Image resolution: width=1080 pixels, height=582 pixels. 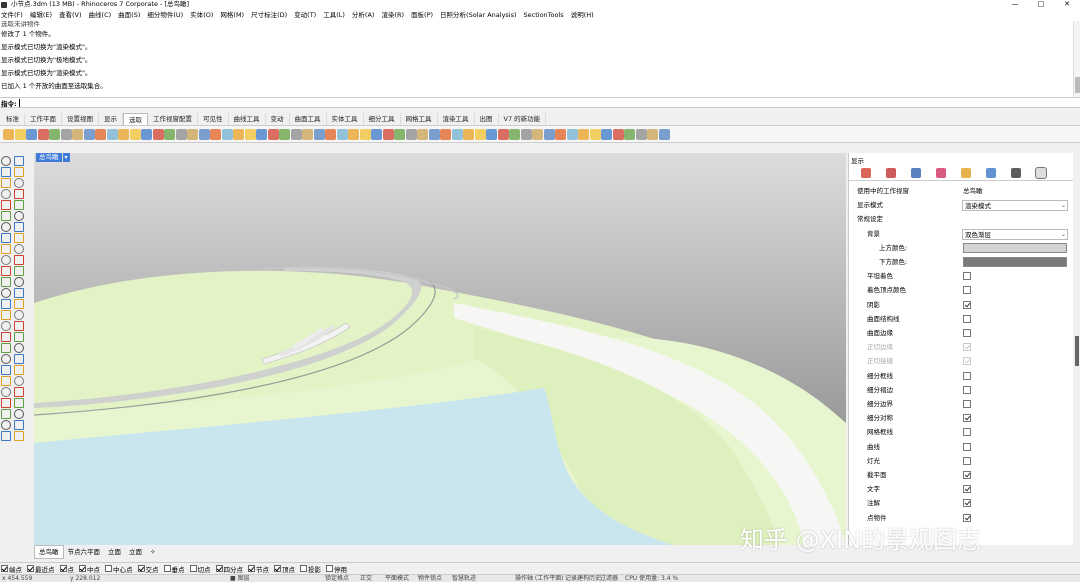 I want to click on status-item: 正交, so click(x=366, y=578).